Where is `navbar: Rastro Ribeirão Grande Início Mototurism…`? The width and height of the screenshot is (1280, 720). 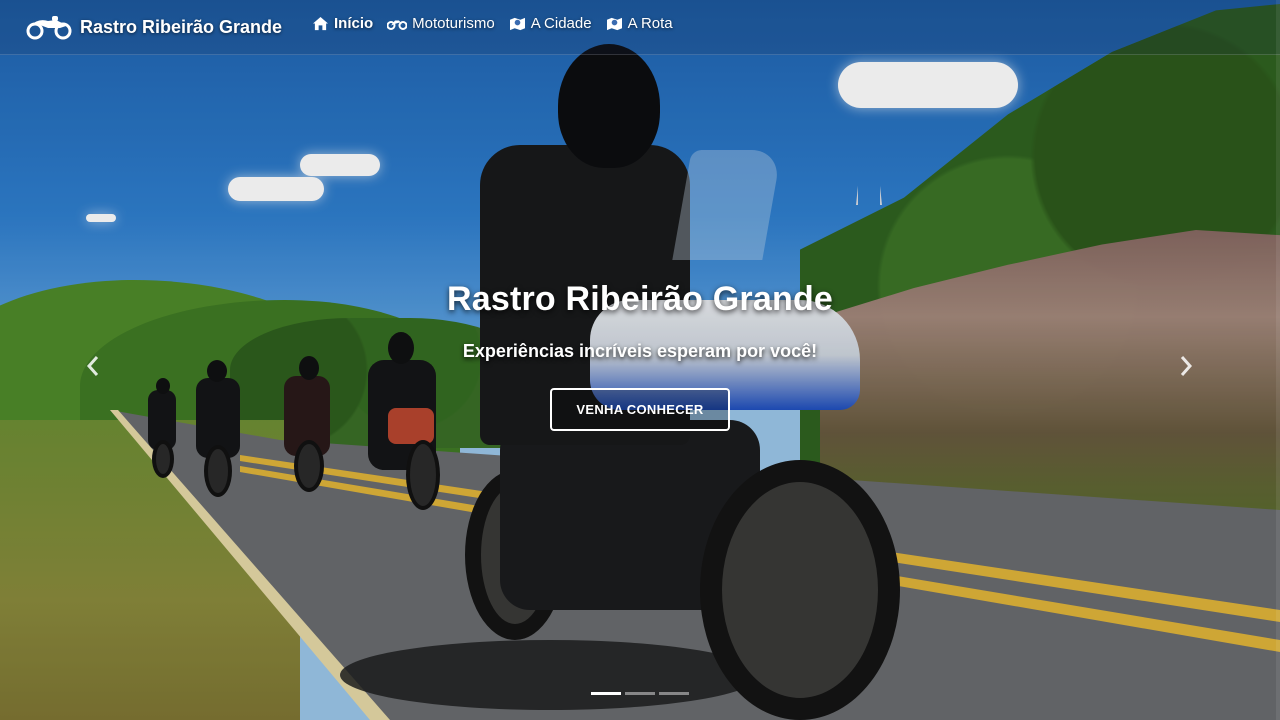
navbar: Rastro Ribeirão Grande Início Mototurism… is located at coordinates (640, 27).